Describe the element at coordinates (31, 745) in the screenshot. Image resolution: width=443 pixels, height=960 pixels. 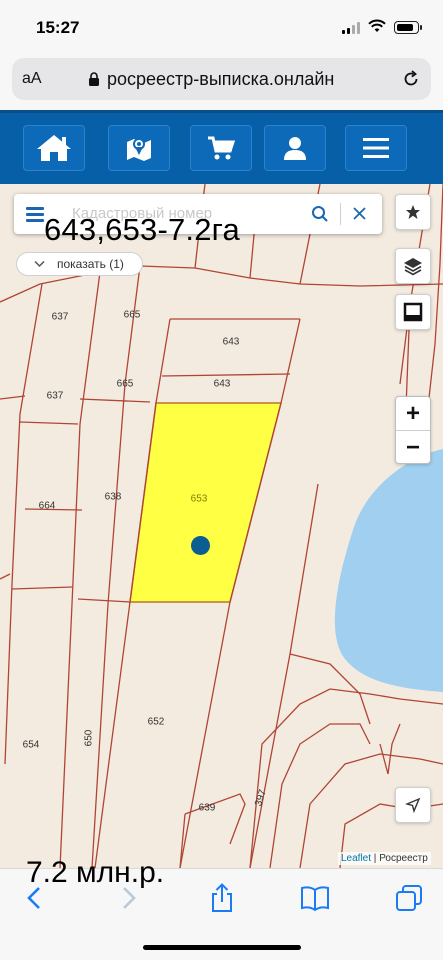
I see `parcel-label: 654` at that location.